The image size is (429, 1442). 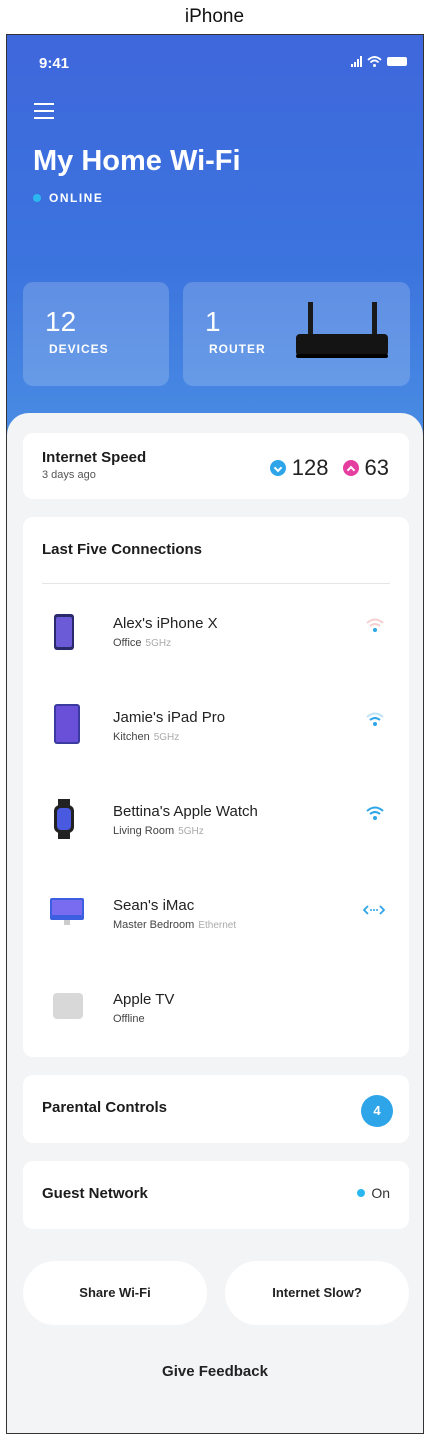 What do you see at coordinates (95, 1193) in the screenshot?
I see `guest-network-label: Guest Network` at bounding box center [95, 1193].